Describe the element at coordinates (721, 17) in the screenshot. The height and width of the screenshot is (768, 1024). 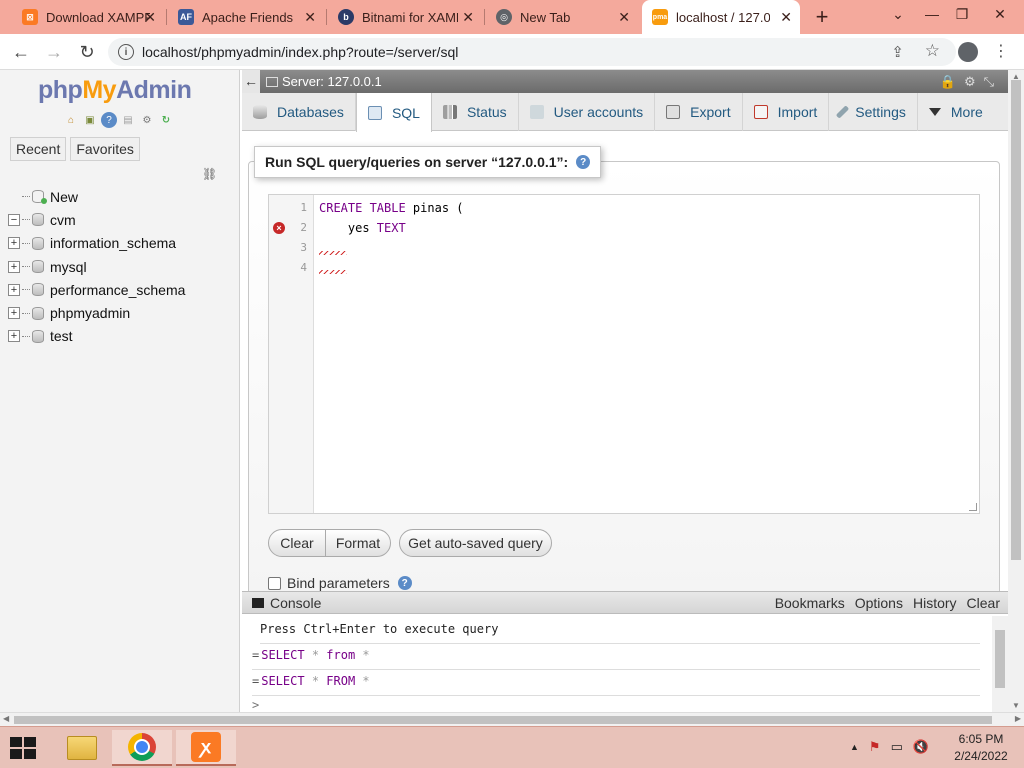
I see `browser-tab-phpmyadmin: pma localhost / 127.0.0.1 ✕` at that location.